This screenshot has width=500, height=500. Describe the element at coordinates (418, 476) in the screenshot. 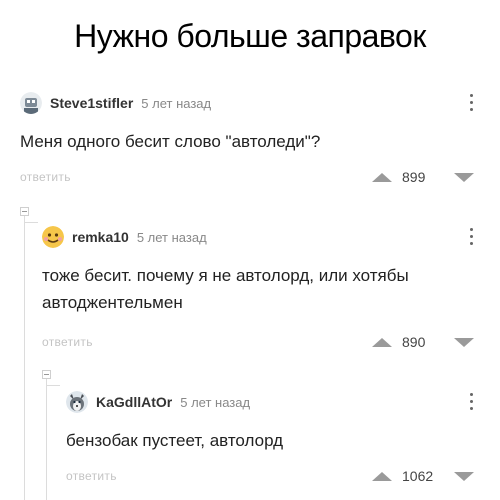

I see `vote-score: 1062` at that location.